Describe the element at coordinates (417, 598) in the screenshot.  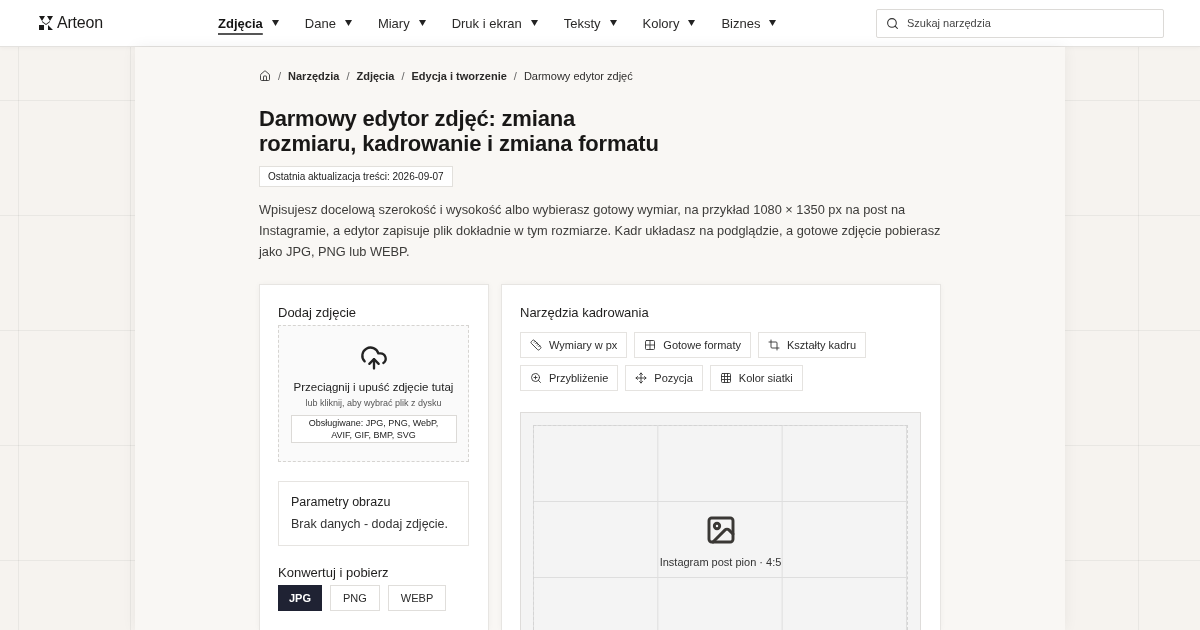
I see `format-option-button: WEBP` at that location.